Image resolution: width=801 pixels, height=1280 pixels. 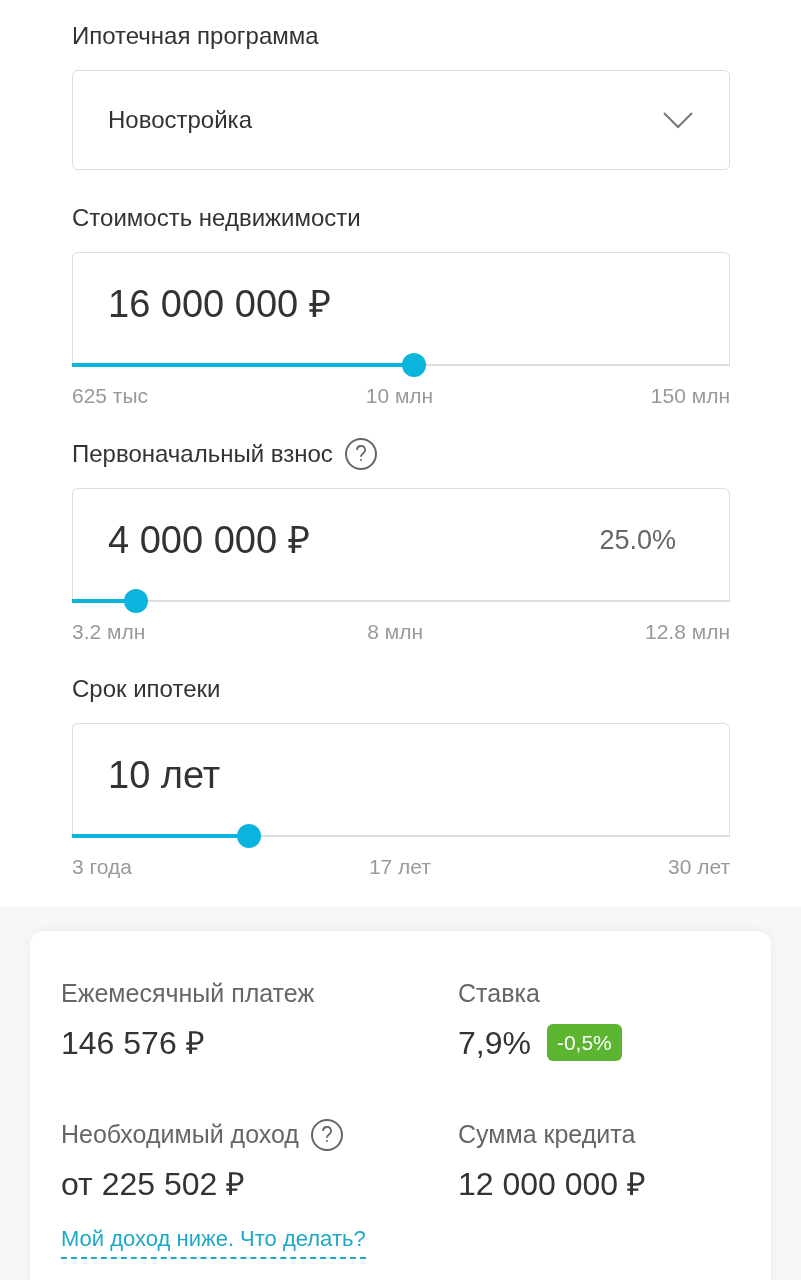 What do you see at coordinates (146, 689) in the screenshot?
I see `field-label: Срок ипотеки` at bounding box center [146, 689].